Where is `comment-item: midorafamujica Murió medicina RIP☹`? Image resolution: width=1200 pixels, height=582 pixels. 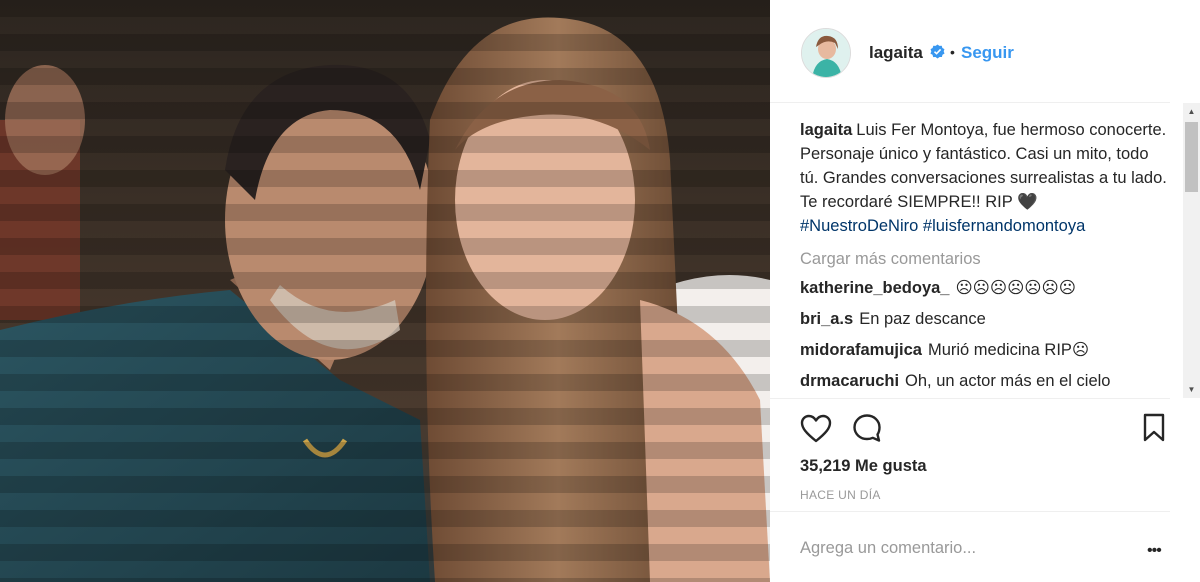
comment-item: midorafamujica Murió medicina RIP☹ is located at coordinates (985, 350).